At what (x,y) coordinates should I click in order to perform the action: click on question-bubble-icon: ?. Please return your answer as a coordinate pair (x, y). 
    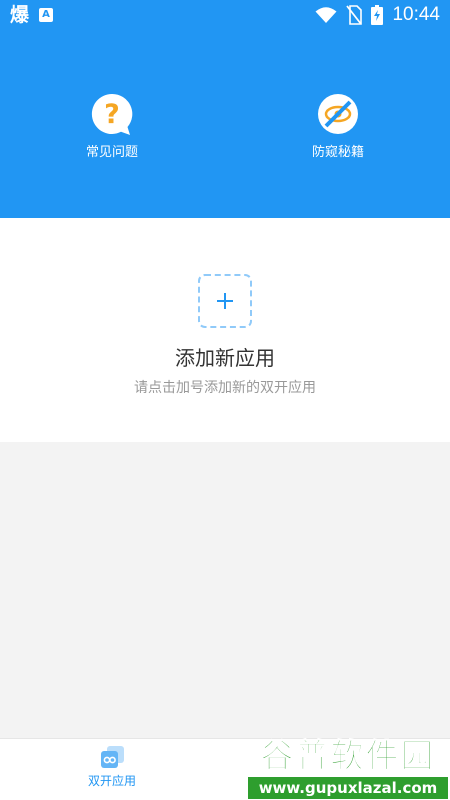
    Looking at the image, I should click on (112, 114).